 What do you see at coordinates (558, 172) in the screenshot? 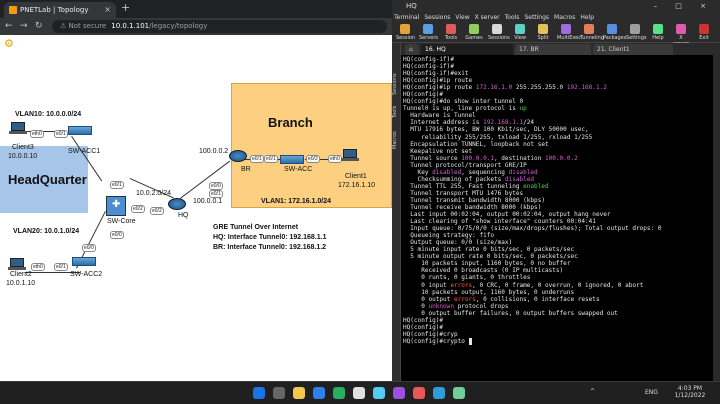
I see `terminal-line: Key disabled, sequencing disabled` at bounding box center [558, 172].